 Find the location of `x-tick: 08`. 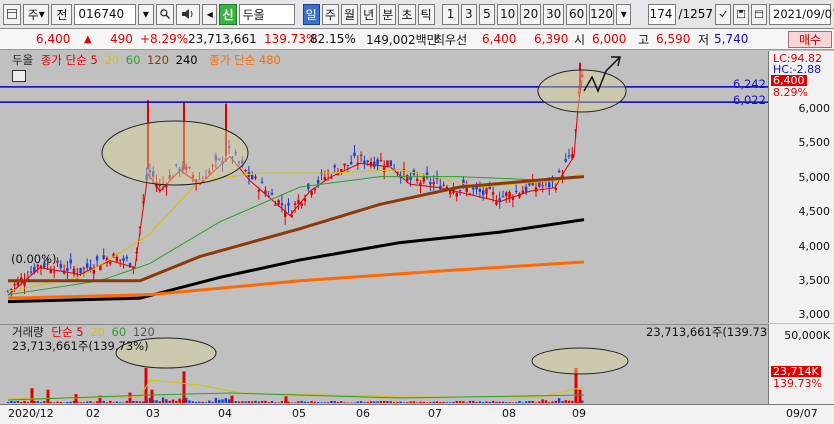

x-tick: 08 is located at coordinates (509, 413).